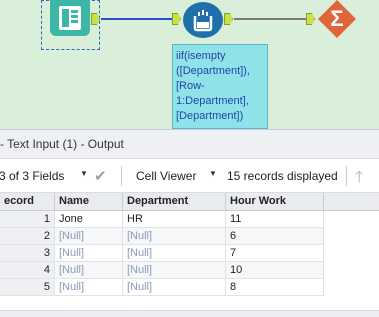  Describe the element at coordinates (351, 202) in the screenshot. I see `column-header-filler` at that location.